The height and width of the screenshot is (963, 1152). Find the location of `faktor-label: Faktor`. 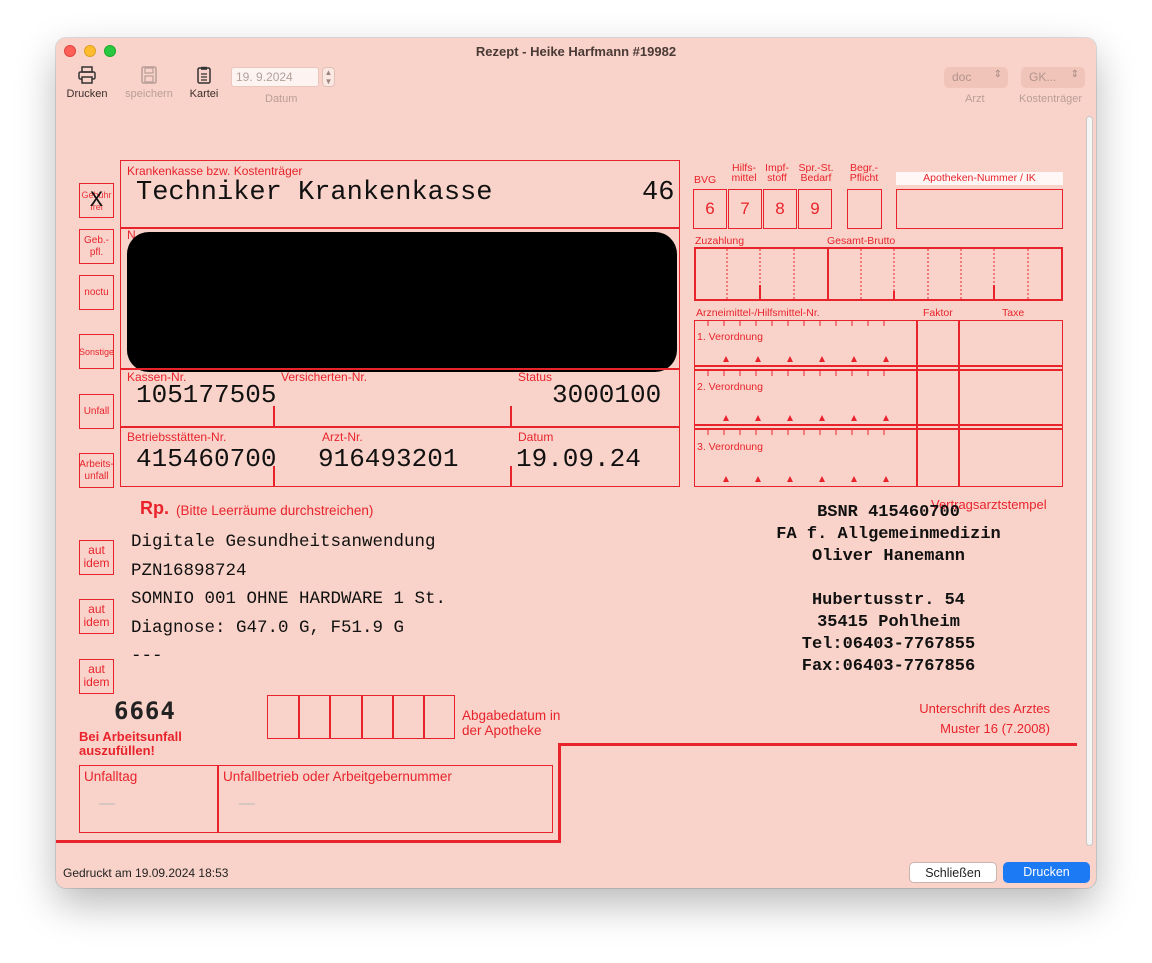

faktor-label: Faktor is located at coordinates (938, 313).